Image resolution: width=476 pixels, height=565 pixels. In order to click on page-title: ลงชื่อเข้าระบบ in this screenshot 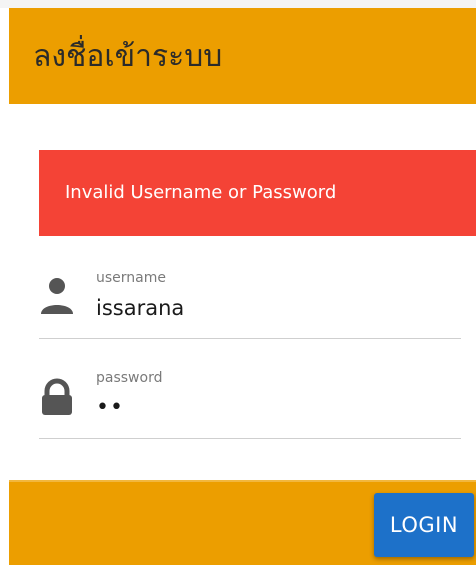, I will do `click(128, 56)`.